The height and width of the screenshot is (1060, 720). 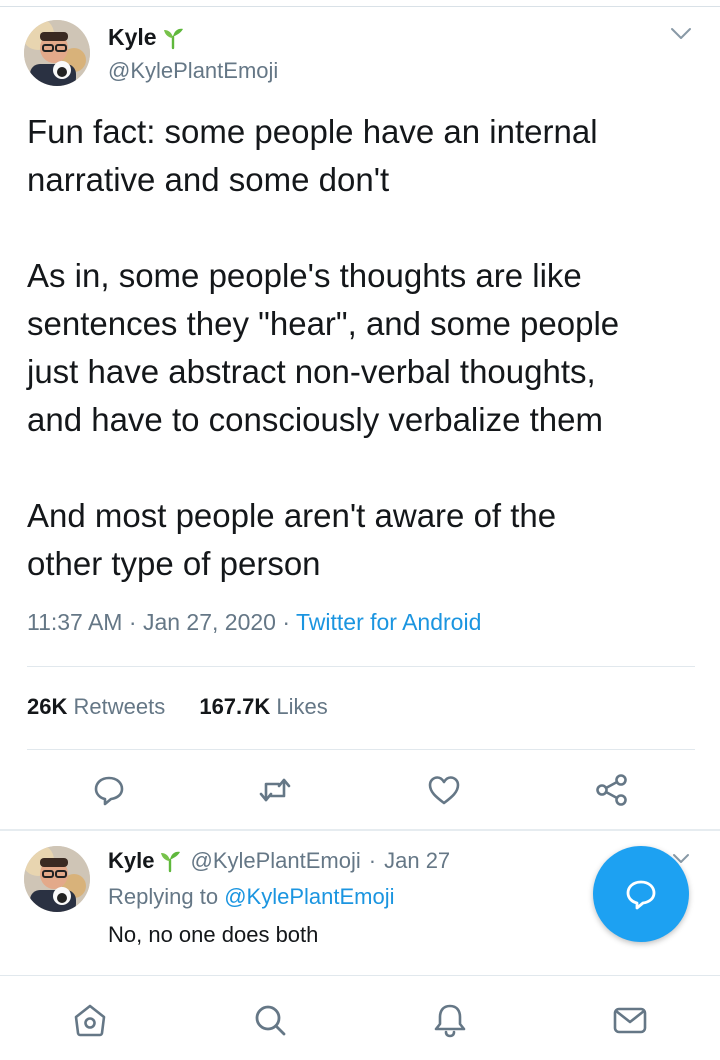 What do you see at coordinates (275, 861) in the screenshot?
I see `reply-author-handle: @KylePlantEmoji` at bounding box center [275, 861].